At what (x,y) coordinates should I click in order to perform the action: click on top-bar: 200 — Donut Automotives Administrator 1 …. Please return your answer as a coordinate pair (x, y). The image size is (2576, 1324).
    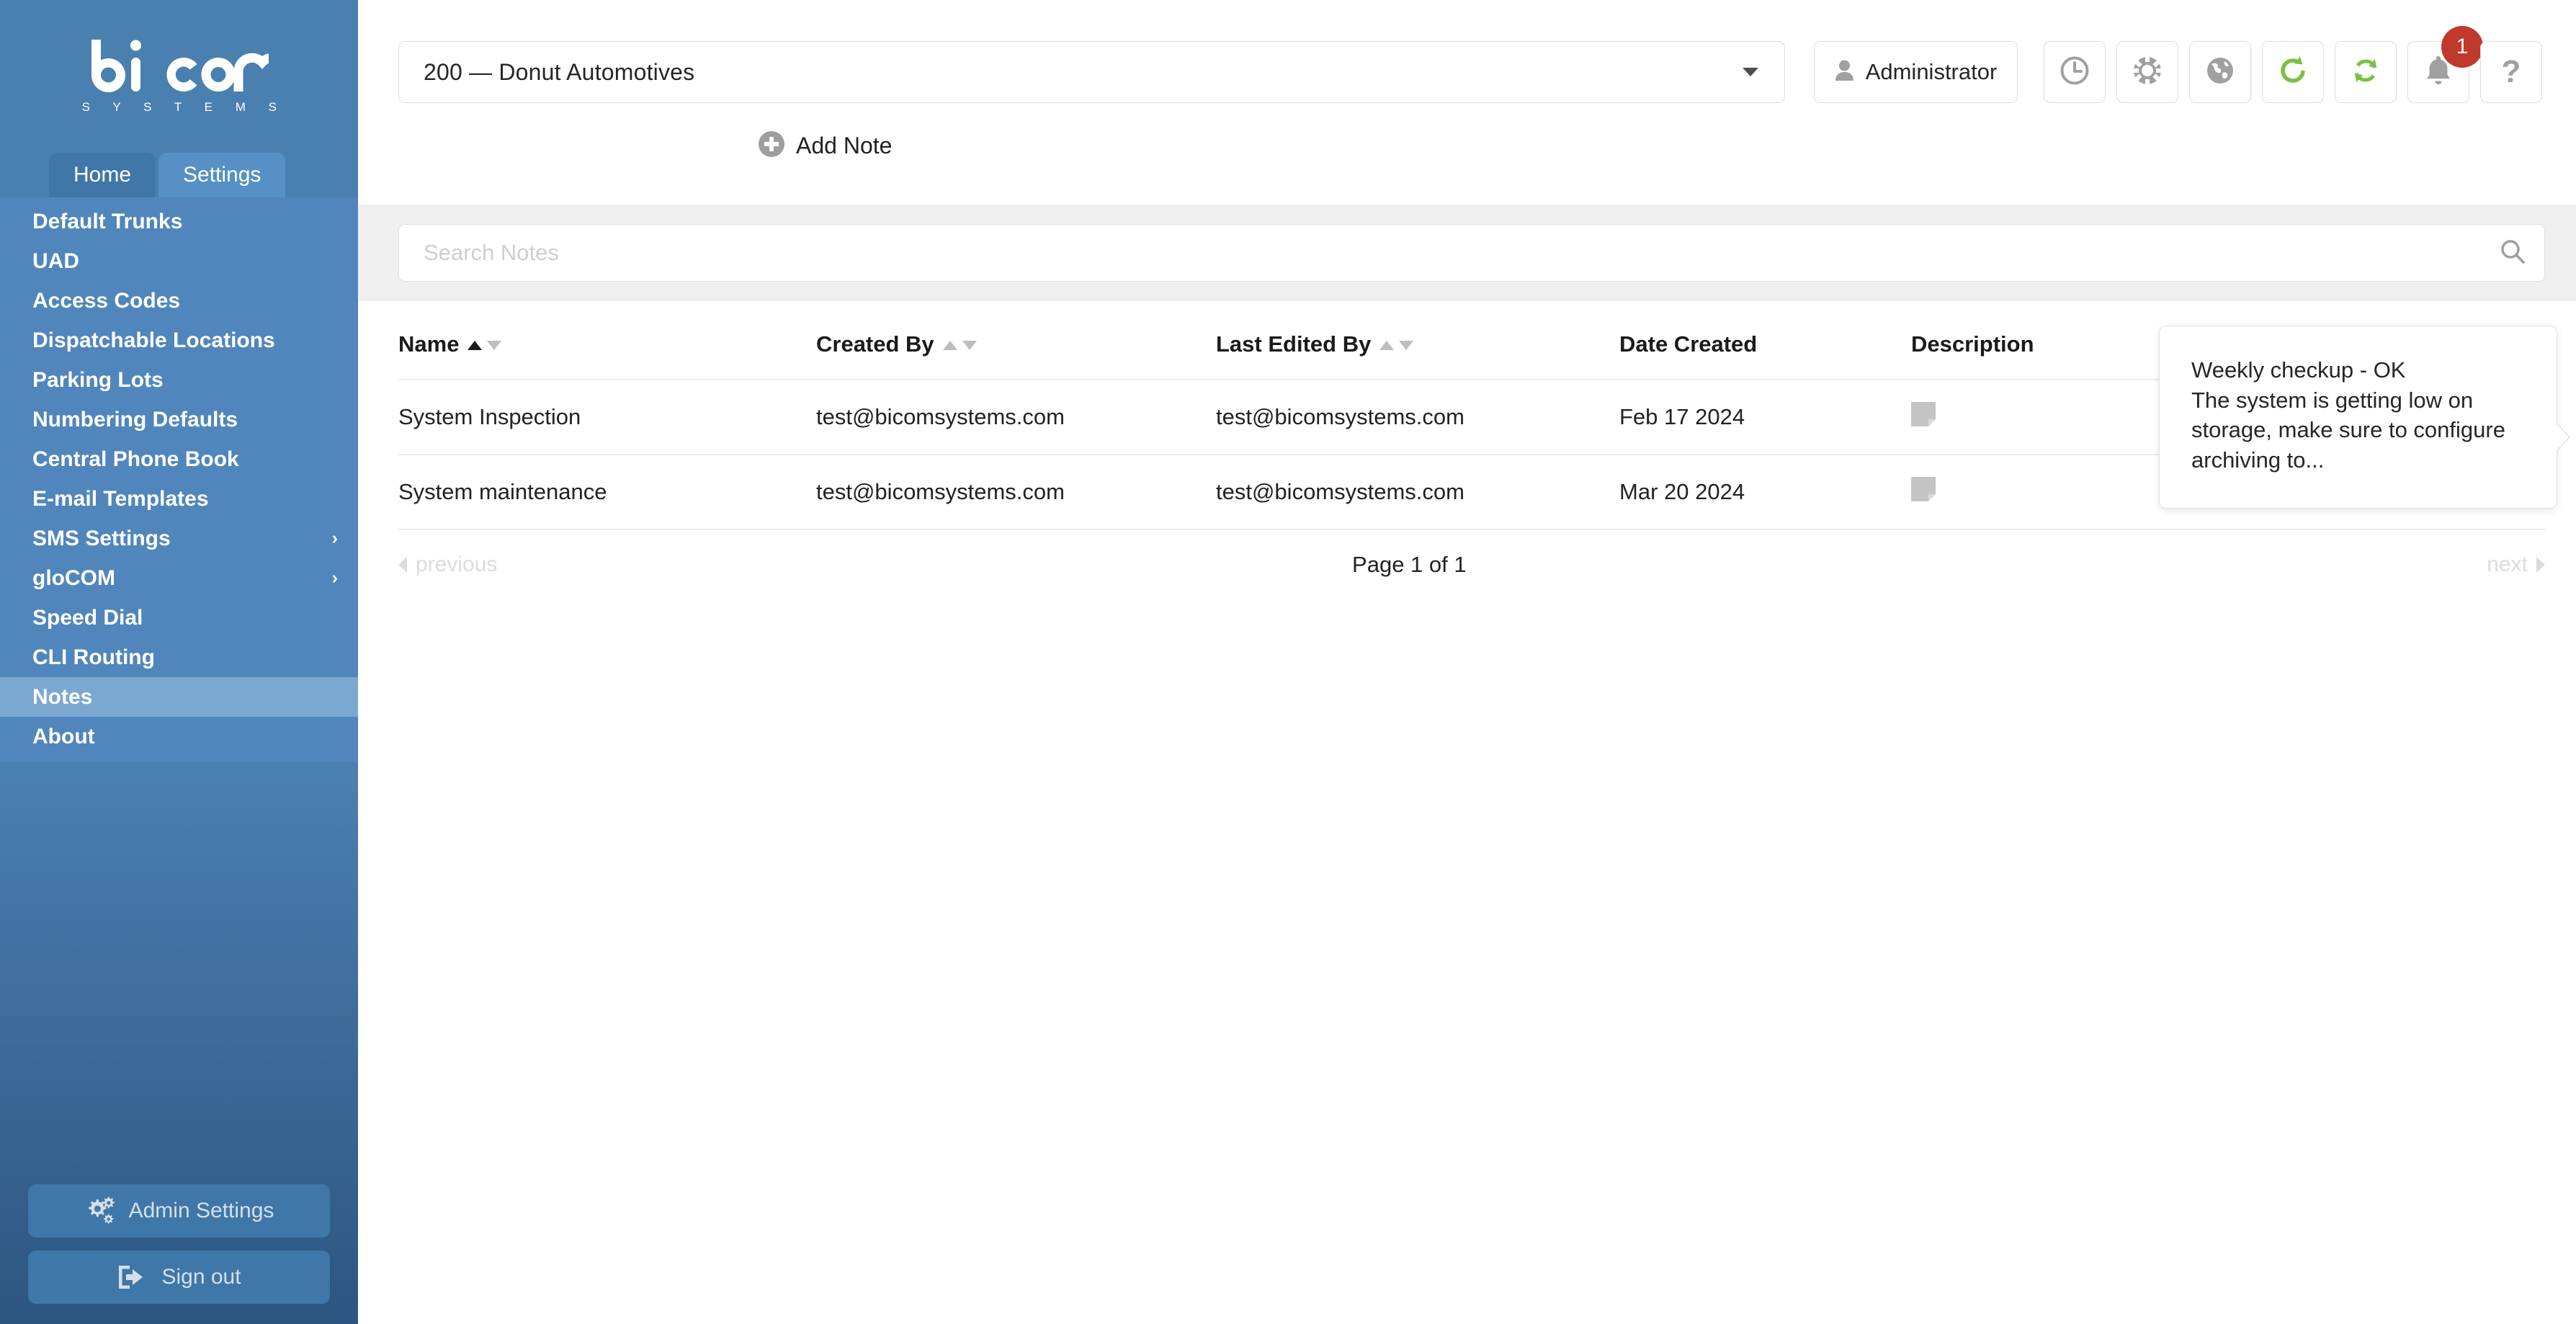
    Looking at the image, I should click on (1467, 72).